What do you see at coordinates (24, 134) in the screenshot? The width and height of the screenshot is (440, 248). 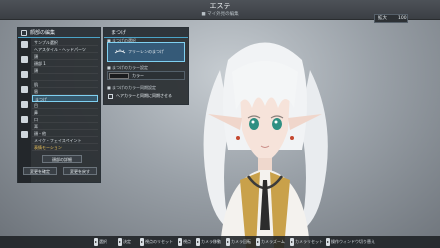 I see `card-icon` at bounding box center [24, 134].